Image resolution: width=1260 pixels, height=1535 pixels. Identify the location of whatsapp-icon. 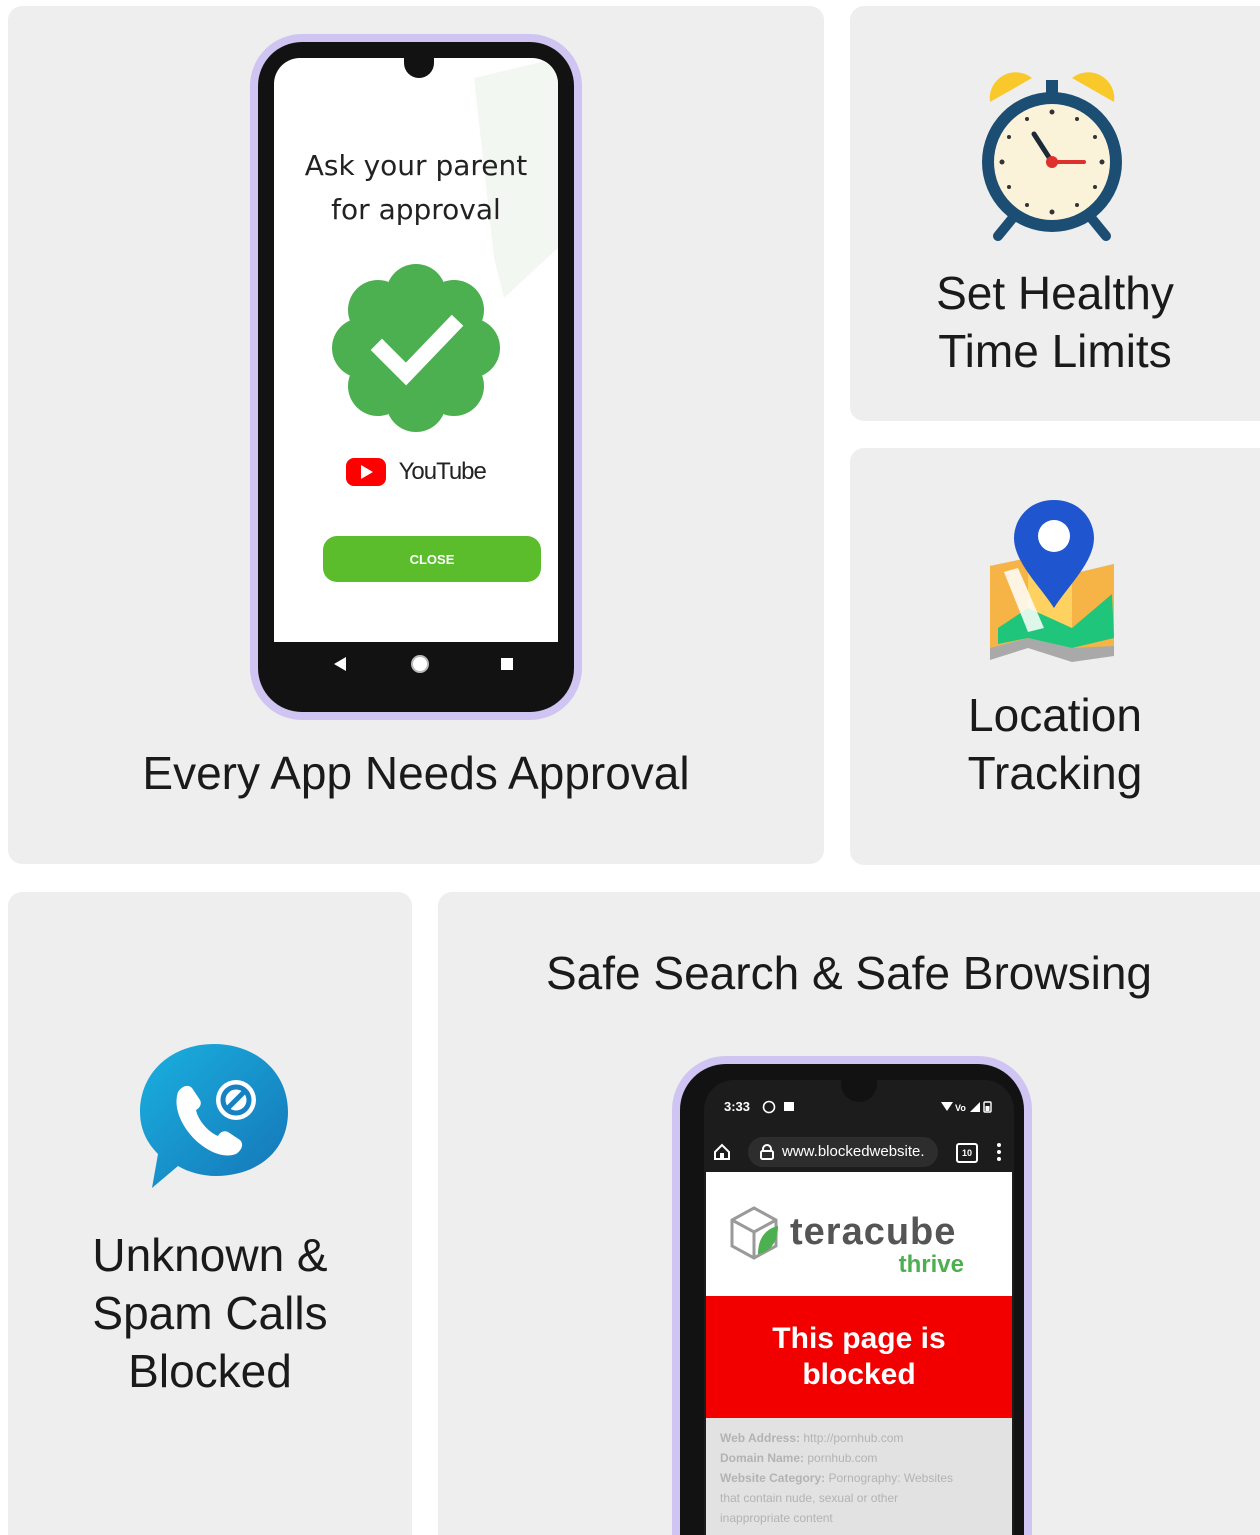
(769, 1107).